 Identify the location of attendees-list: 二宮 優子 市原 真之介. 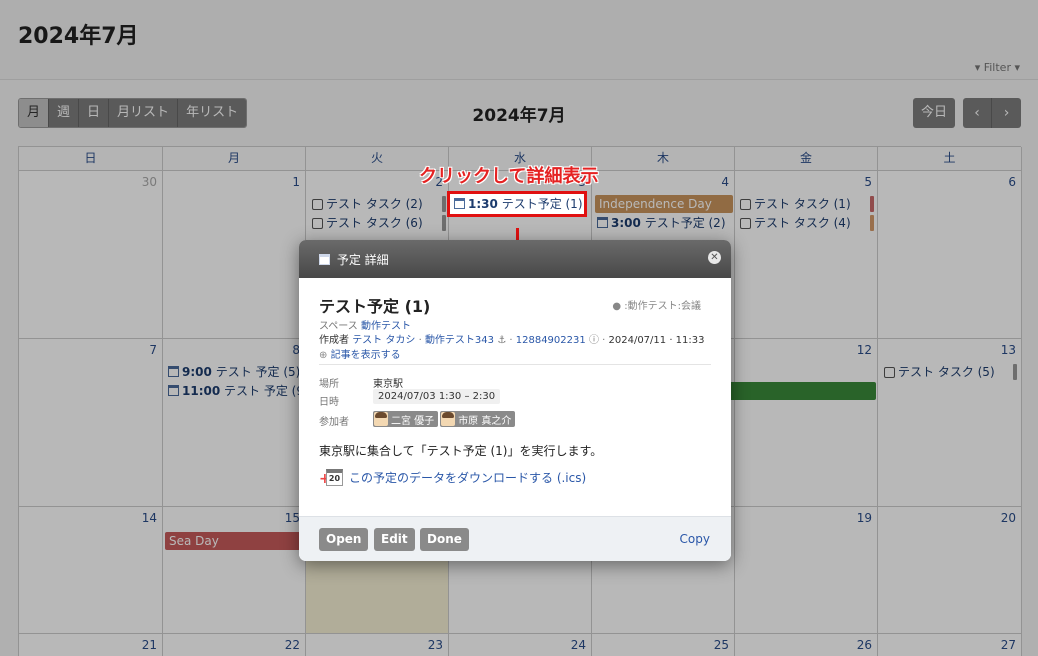
(445, 420).